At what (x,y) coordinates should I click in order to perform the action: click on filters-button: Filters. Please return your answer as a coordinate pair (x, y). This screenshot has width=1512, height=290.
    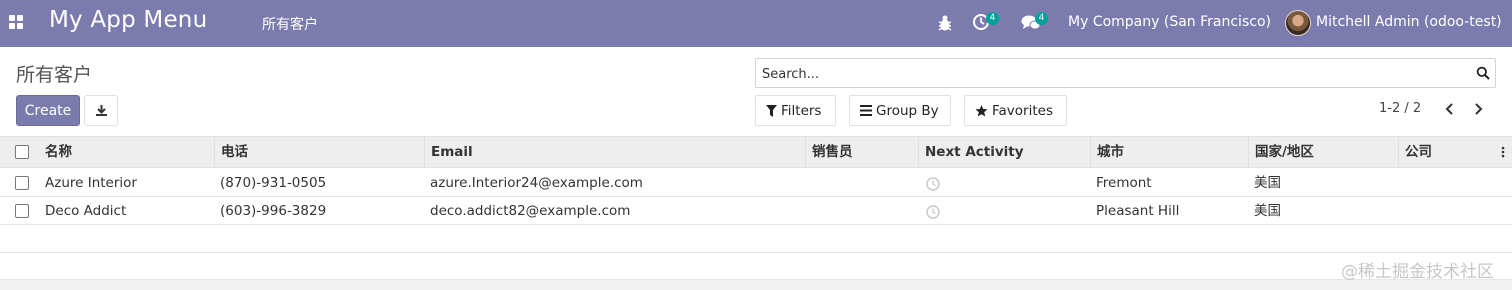
    Looking at the image, I should click on (795, 110).